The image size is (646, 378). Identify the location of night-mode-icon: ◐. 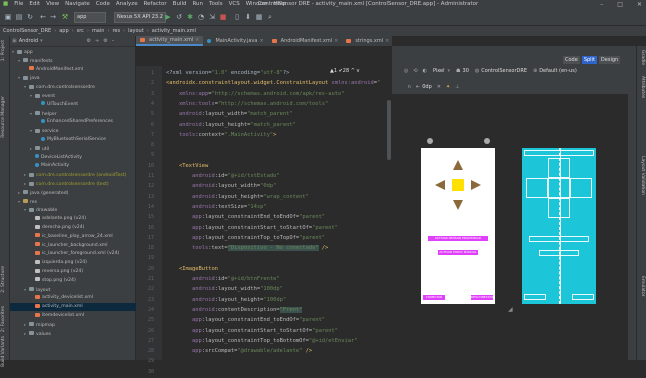
(425, 71).